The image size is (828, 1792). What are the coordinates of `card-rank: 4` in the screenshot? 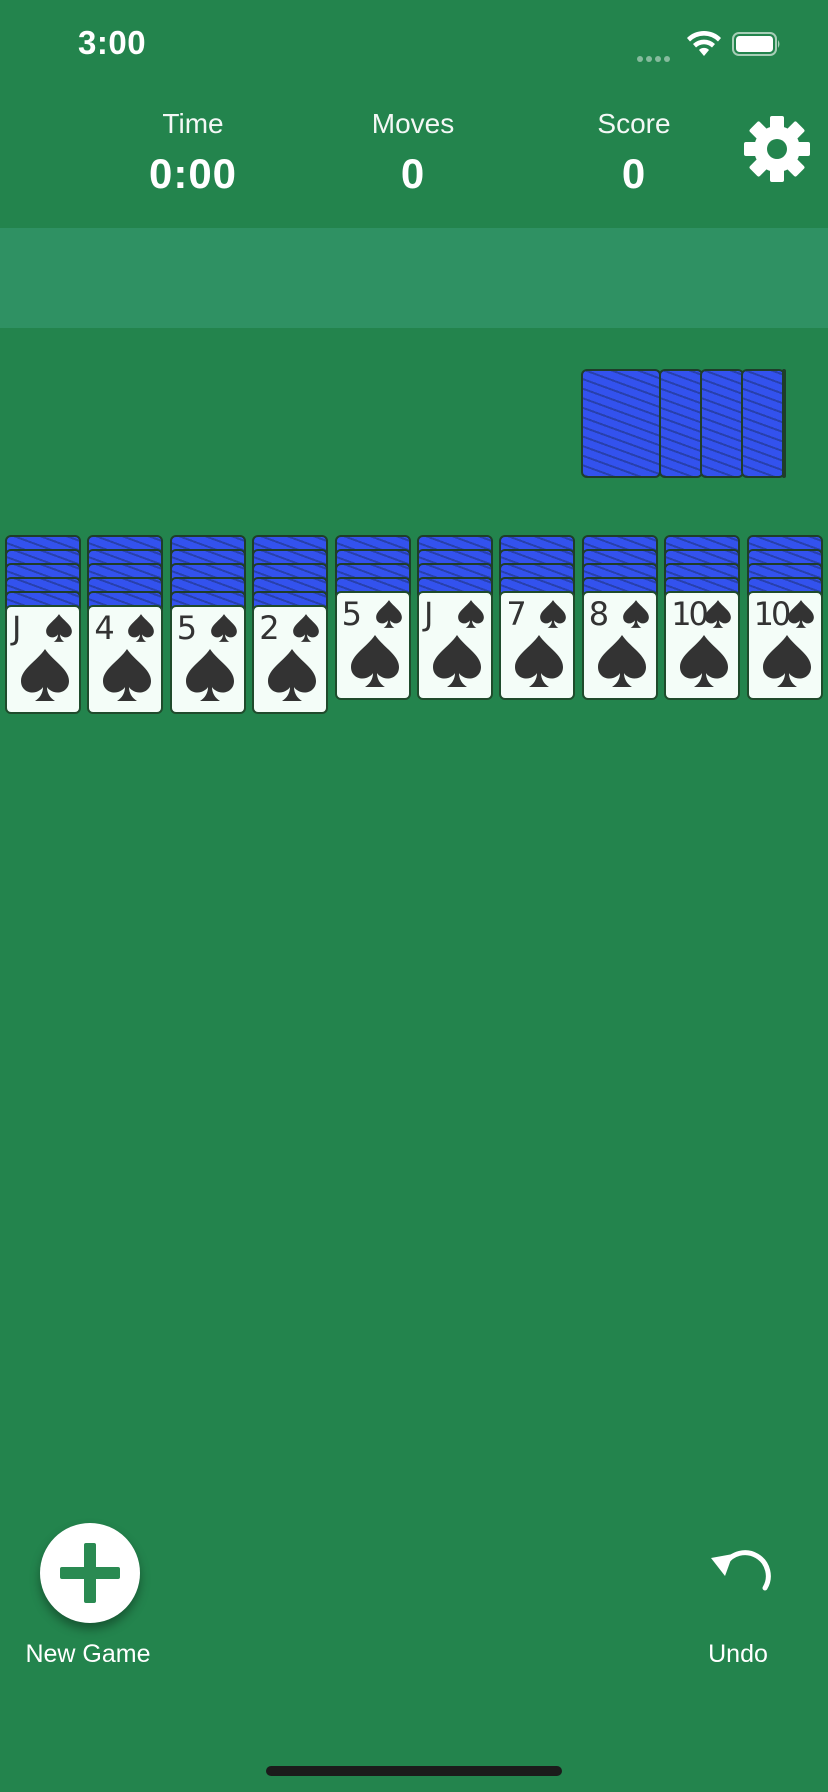 It's located at (104, 628).